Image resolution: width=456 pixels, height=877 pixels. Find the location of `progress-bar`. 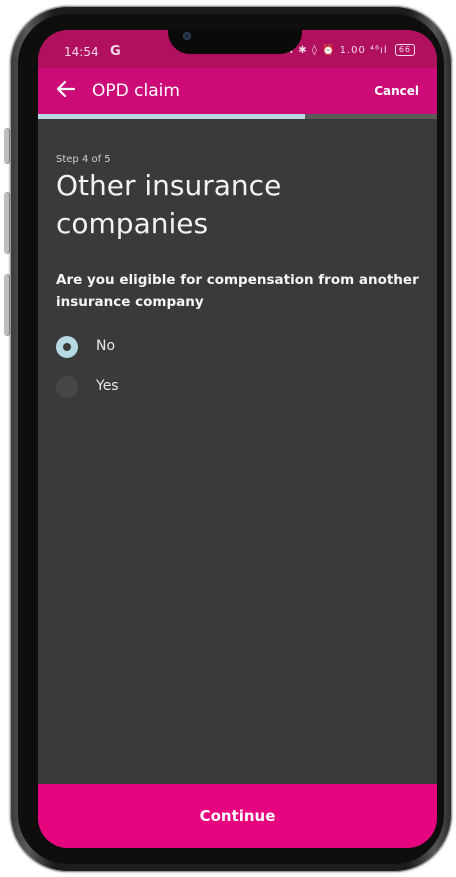

progress-bar is located at coordinates (237, 116).